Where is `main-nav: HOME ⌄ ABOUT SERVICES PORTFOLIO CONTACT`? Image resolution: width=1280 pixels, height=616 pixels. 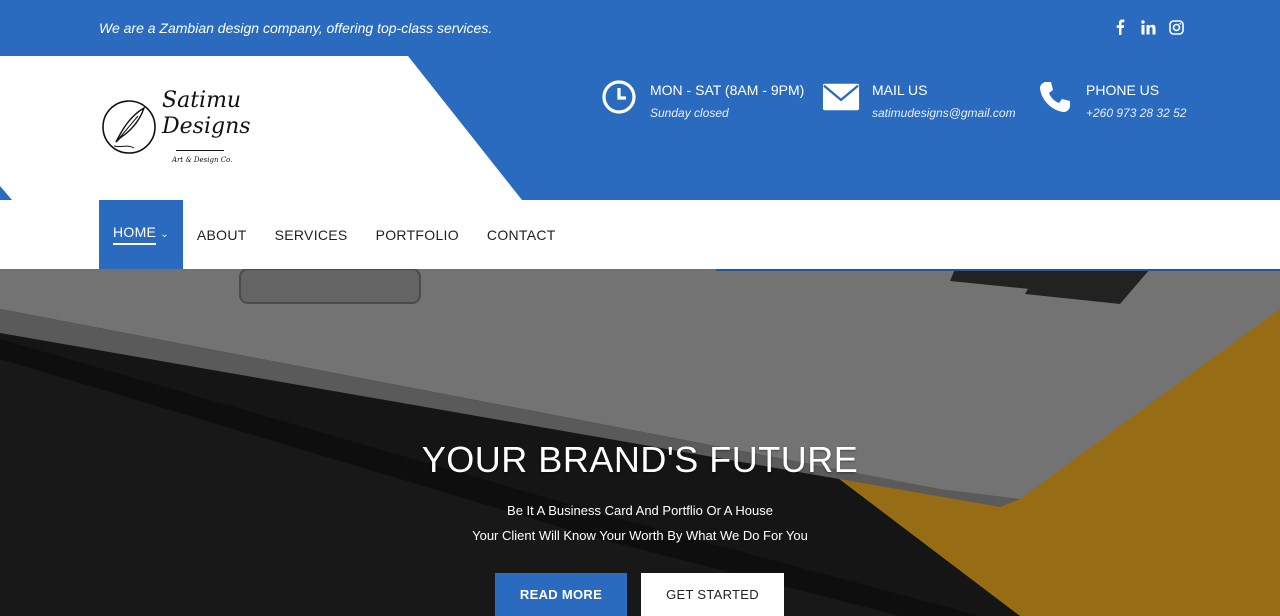
main-nav: HOME ⌄ ABOUT SERVICES PORTFOLIO CONTACT is located at coordinates (640, 234).